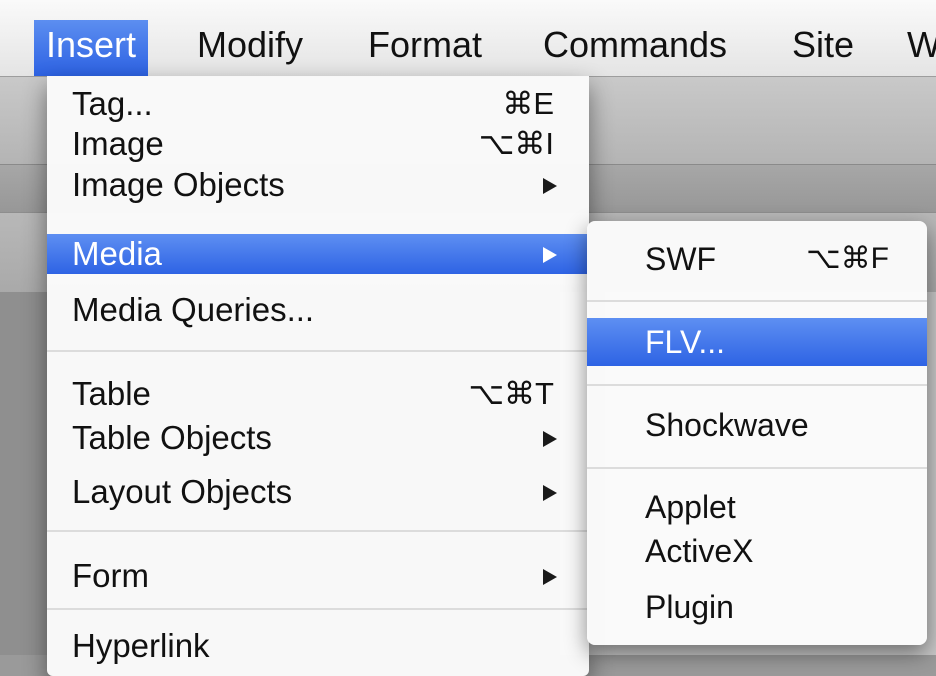  Describe the element at coordinates (117, 253) in the screenshot. I see `menu-item-label: Media` at that location.